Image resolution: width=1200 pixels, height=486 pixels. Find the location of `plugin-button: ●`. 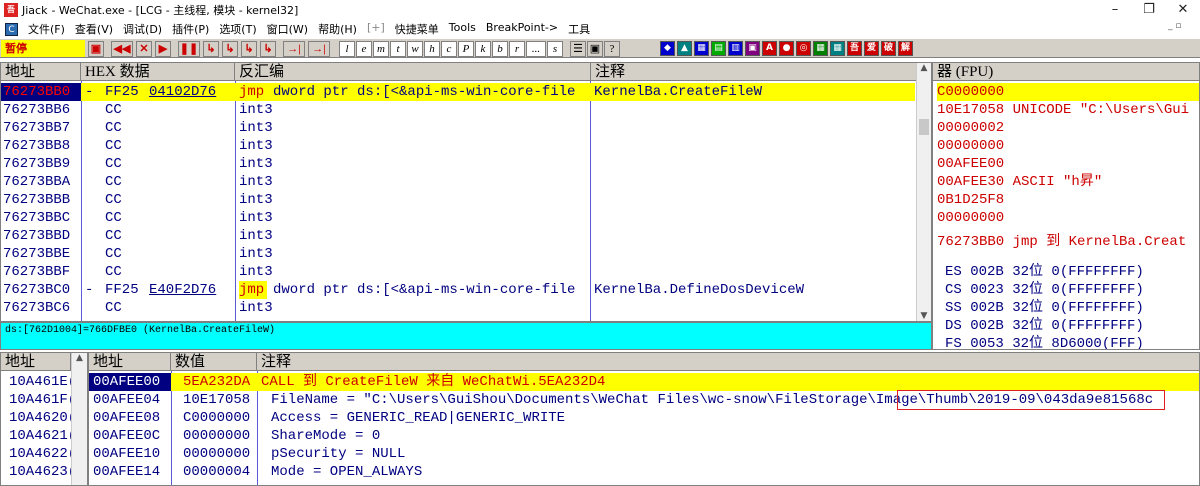

plugin-button: ● is located at coordinates (786, 48).